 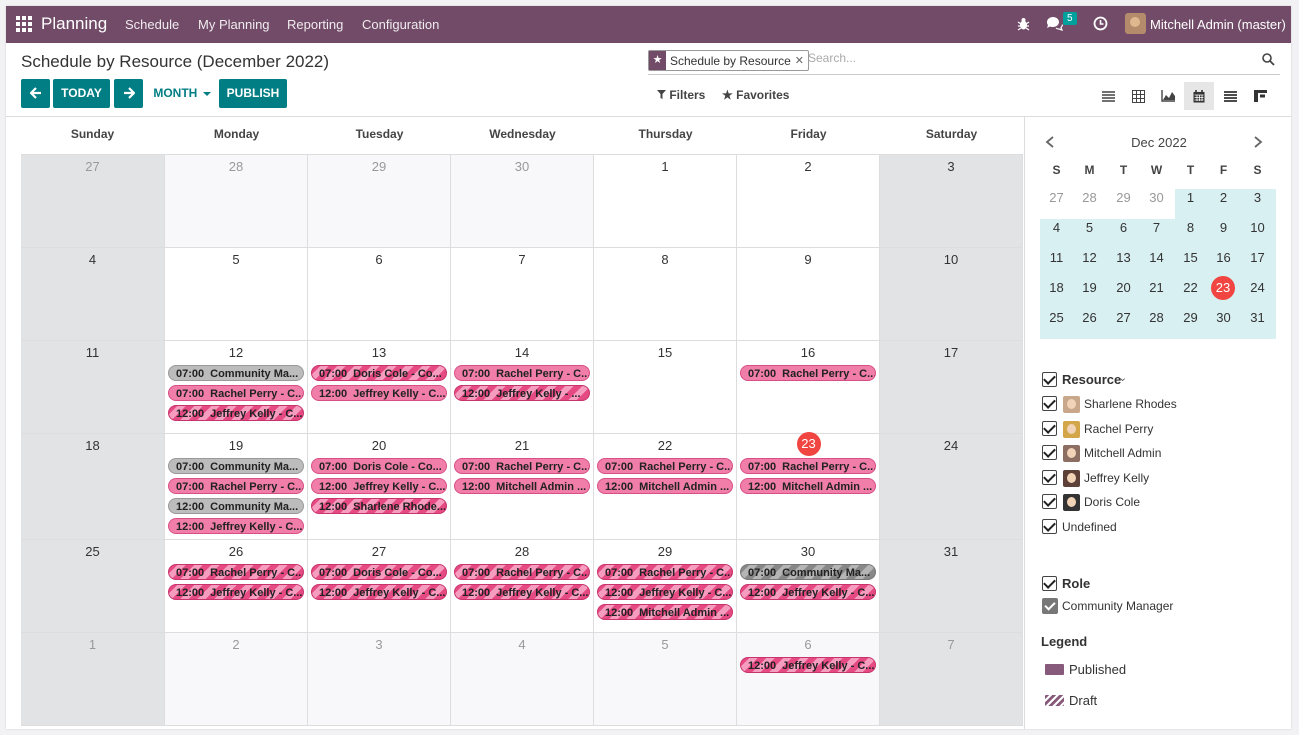 I want to click on mini-day: 16, so click(x=1223, y=258).